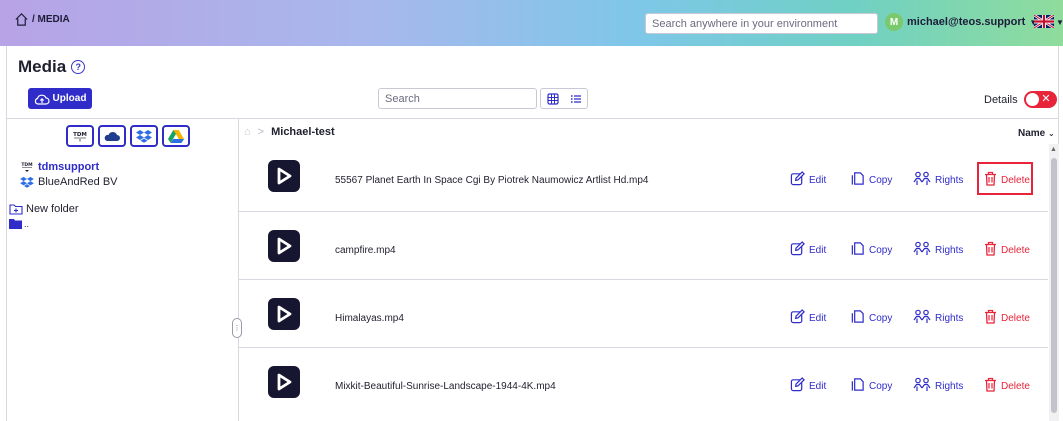  What do you see at coordinates (15, 224) in the screenshot?
I see `folder-icon` at bounding box center [15, 224].